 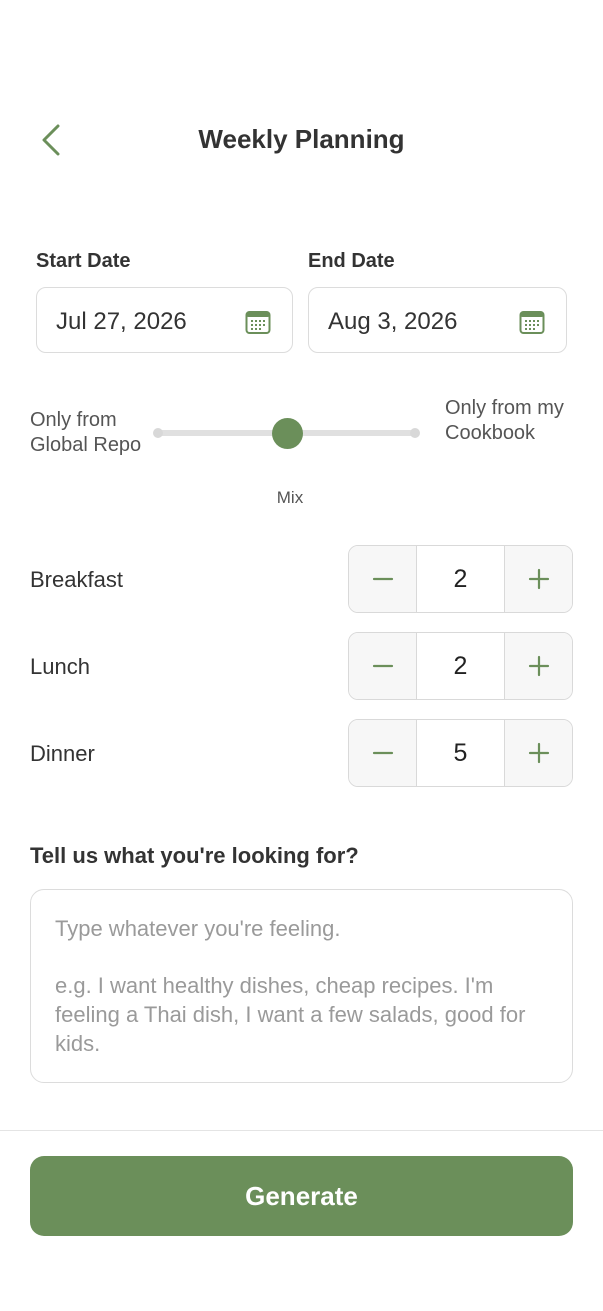 What do you see at coordinates (301, 1196) in the screenshot?
I see `generate-button: Generate` at bounding box center [301, 1196].